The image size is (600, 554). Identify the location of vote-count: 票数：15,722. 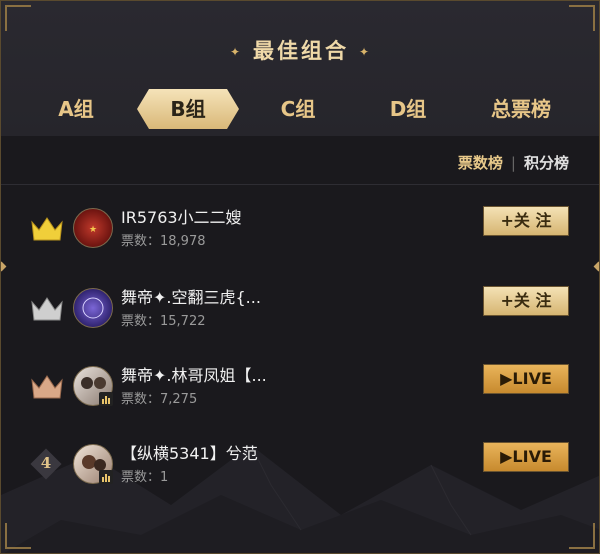
(163, 321).